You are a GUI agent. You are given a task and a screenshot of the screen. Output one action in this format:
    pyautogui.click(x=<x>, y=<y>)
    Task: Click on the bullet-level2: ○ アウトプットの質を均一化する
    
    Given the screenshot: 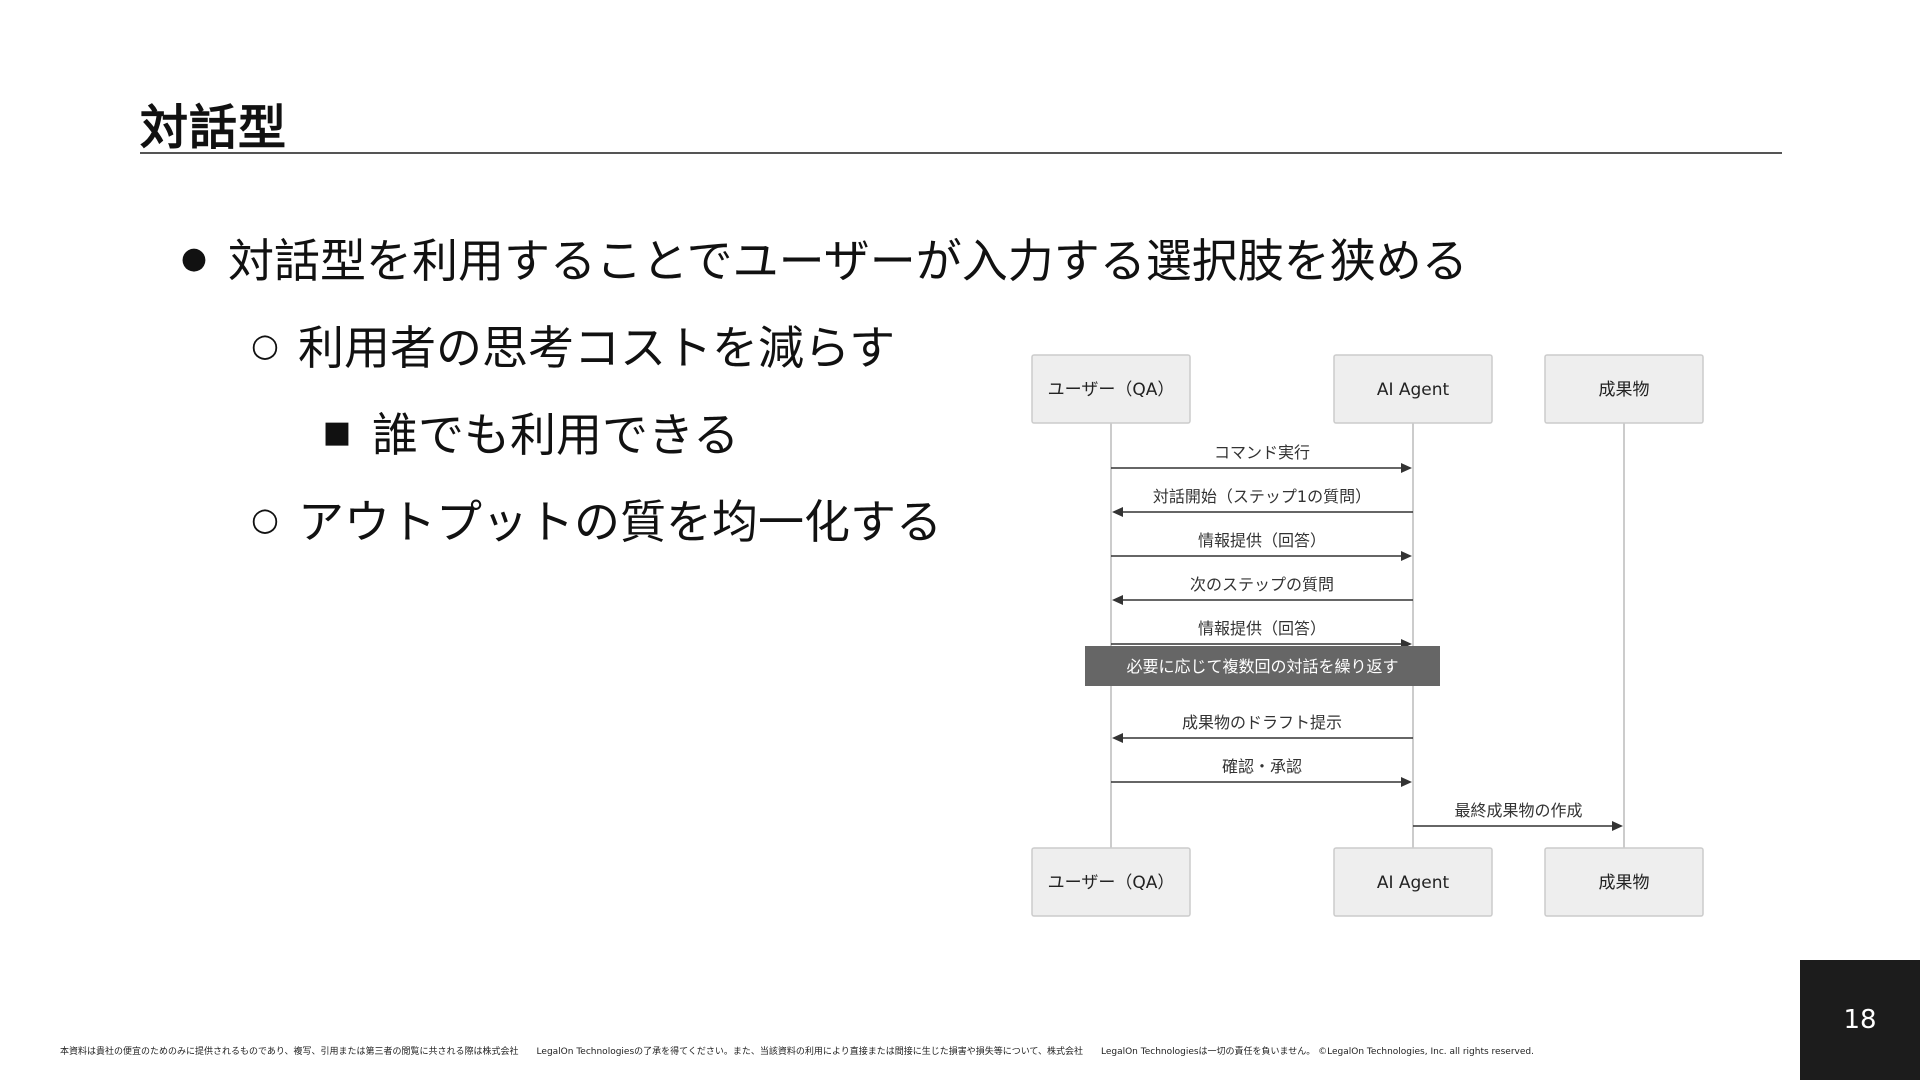 What is the action you would take?
    pyautogui.click(x=587, y=519)
    